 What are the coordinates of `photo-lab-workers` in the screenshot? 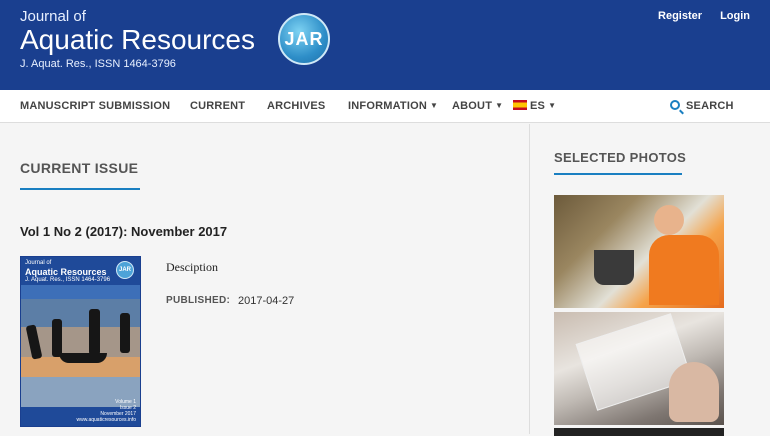 It's located at (639, 251).